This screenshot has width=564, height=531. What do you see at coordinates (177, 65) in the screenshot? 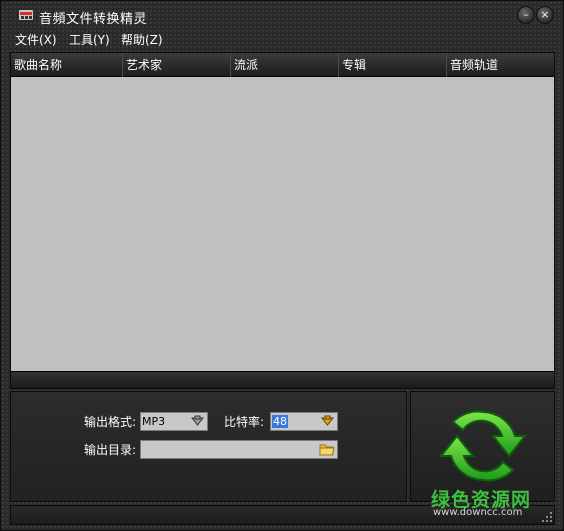
I see `column-header-artist: 艺术家` at bounding box center [177, 65].